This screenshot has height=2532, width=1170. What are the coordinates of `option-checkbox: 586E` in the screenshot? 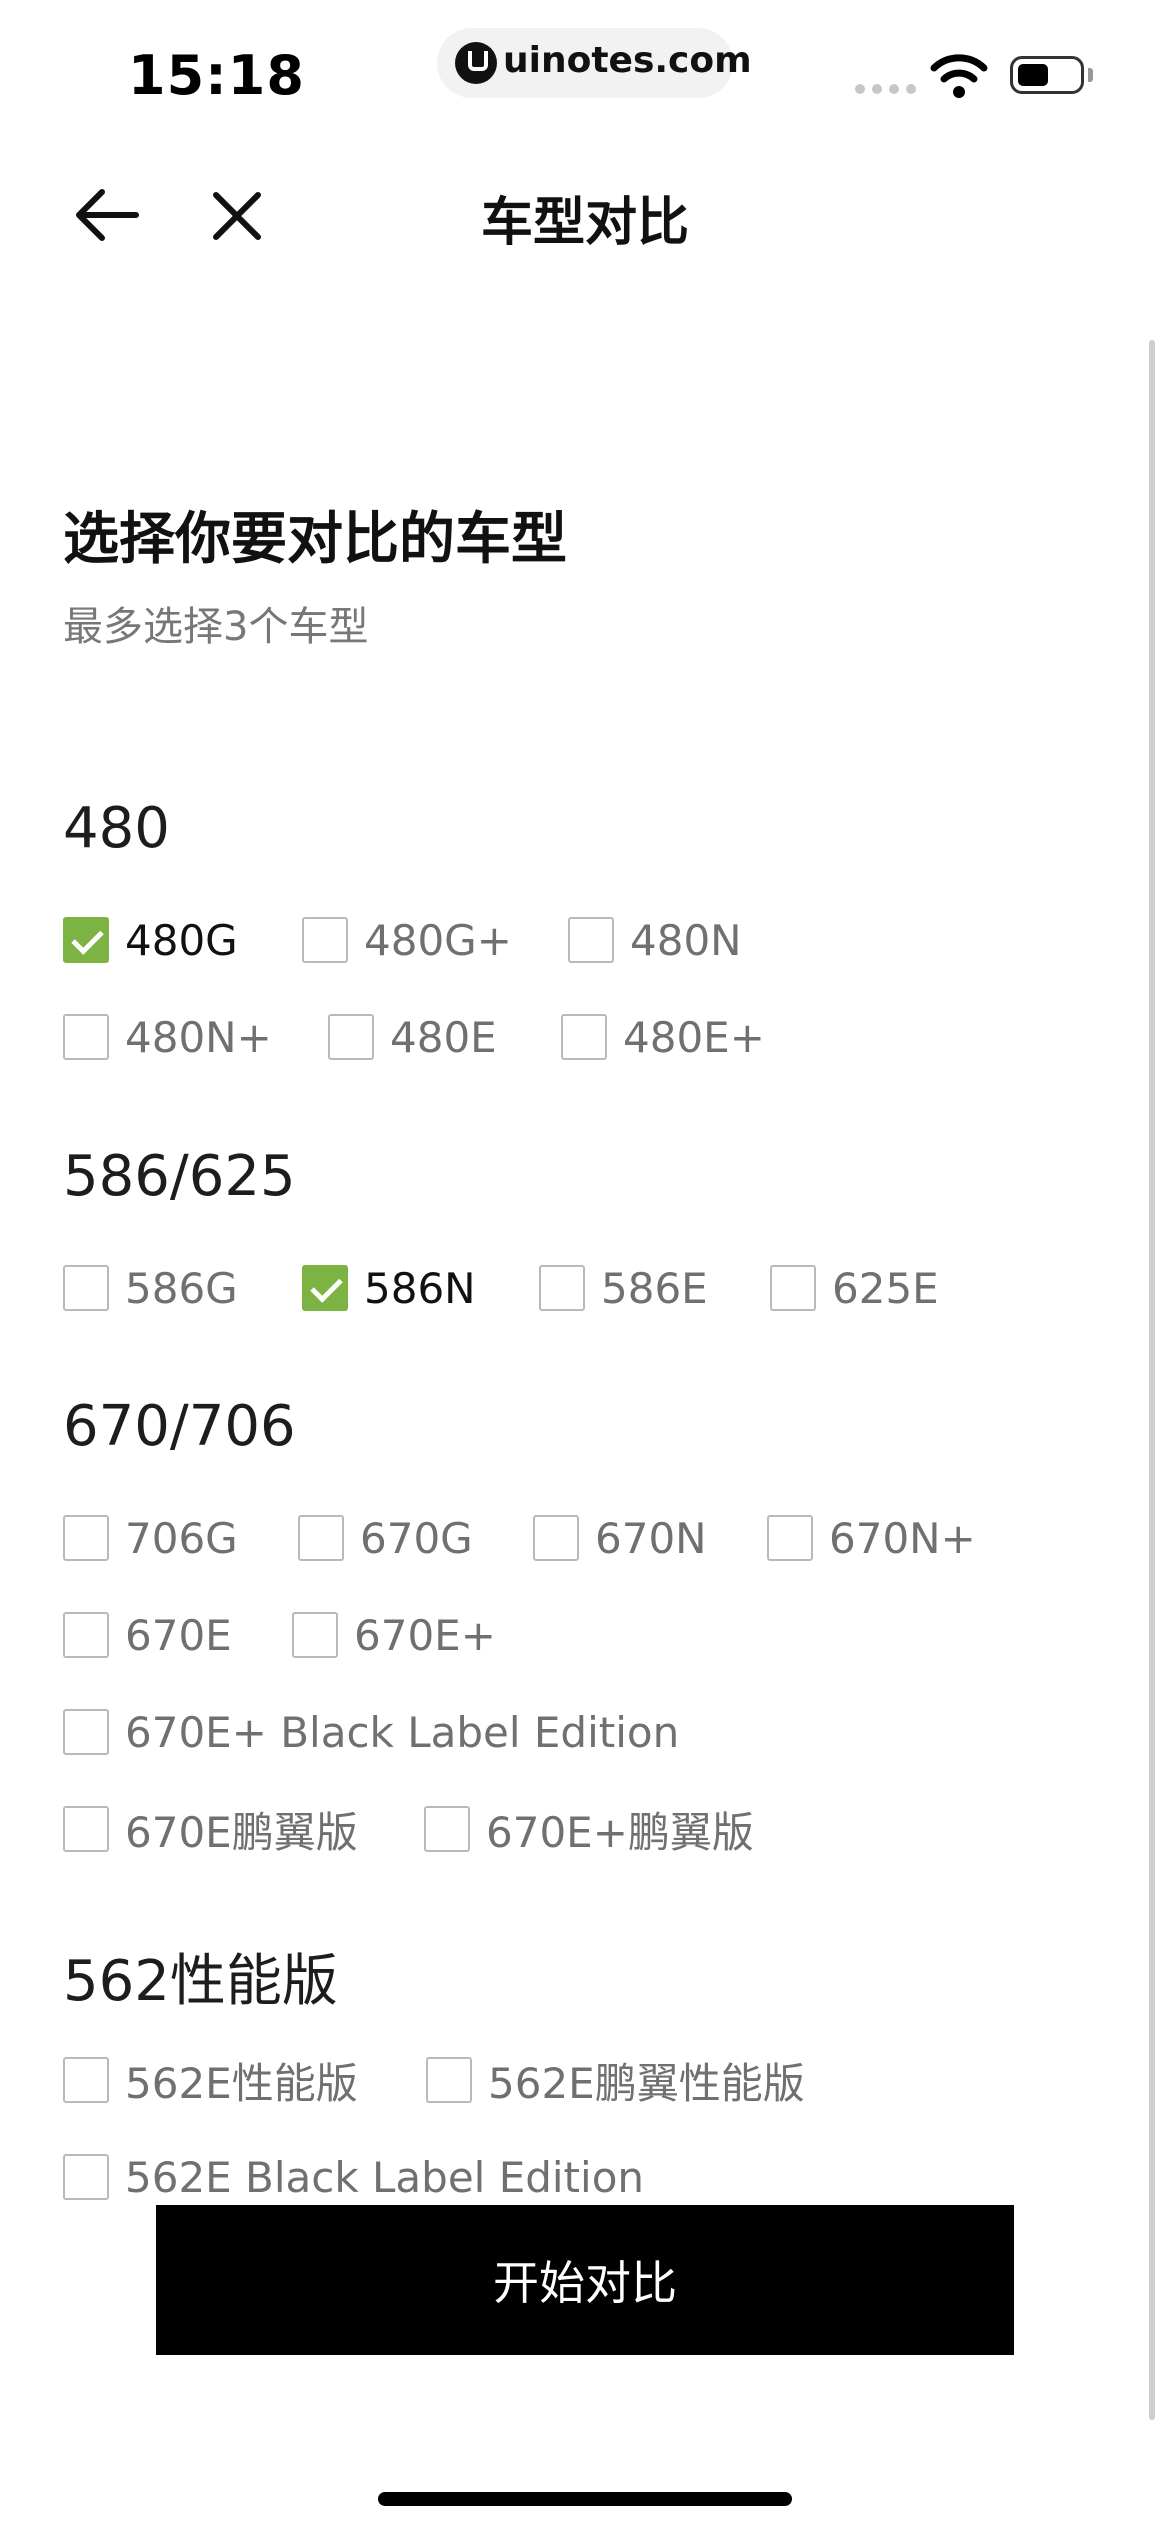 It's located at (623, 1288).